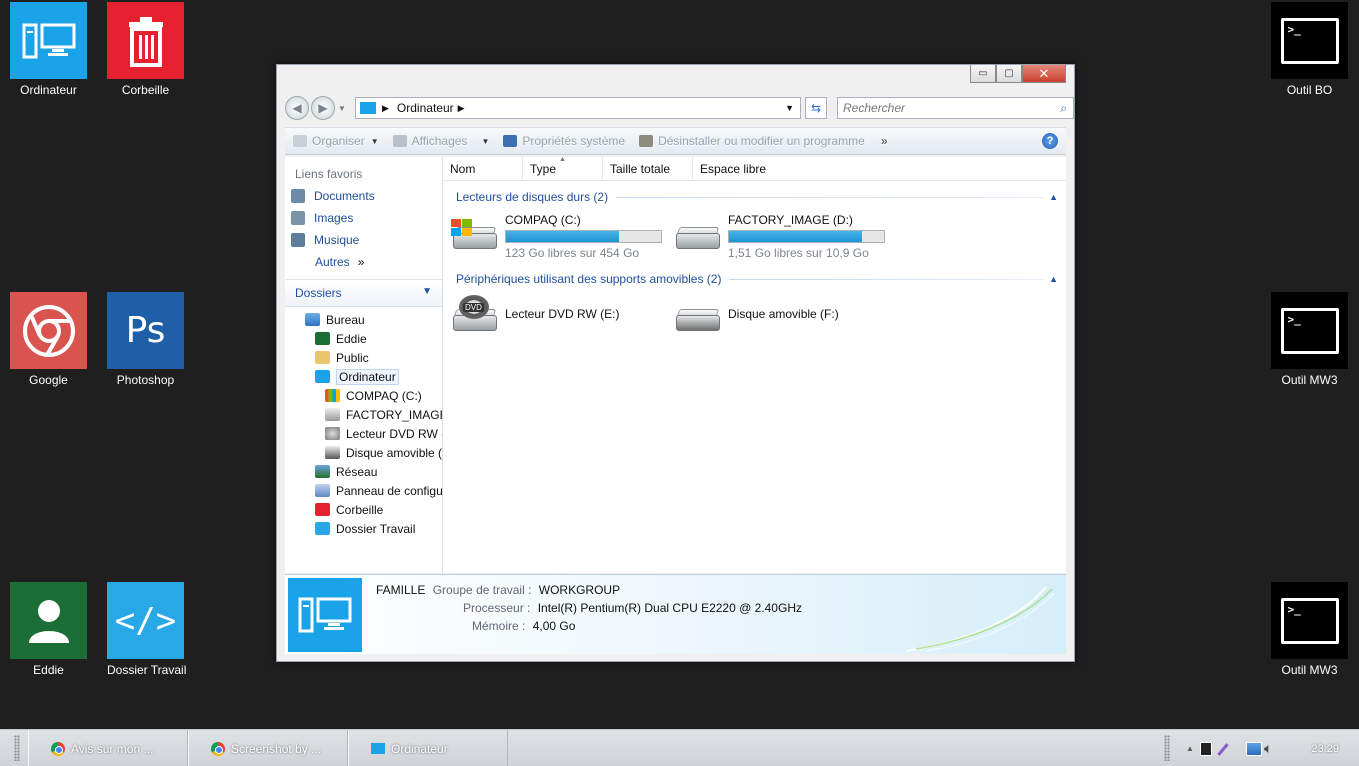 This screenshot has height=766, width=1359. What do you see at coordinates (1050, 141) in the screenshot?
I see `help-button: ?` at bounding box center [1050, 141].